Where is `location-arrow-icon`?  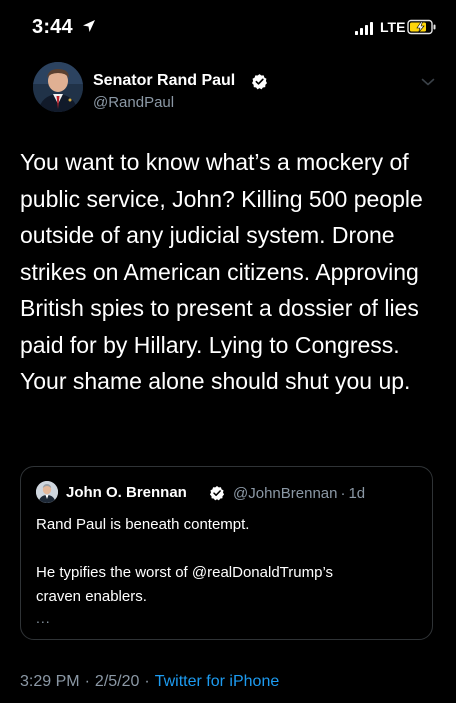
location-arrow-icon is located at coordinates (89, 26).